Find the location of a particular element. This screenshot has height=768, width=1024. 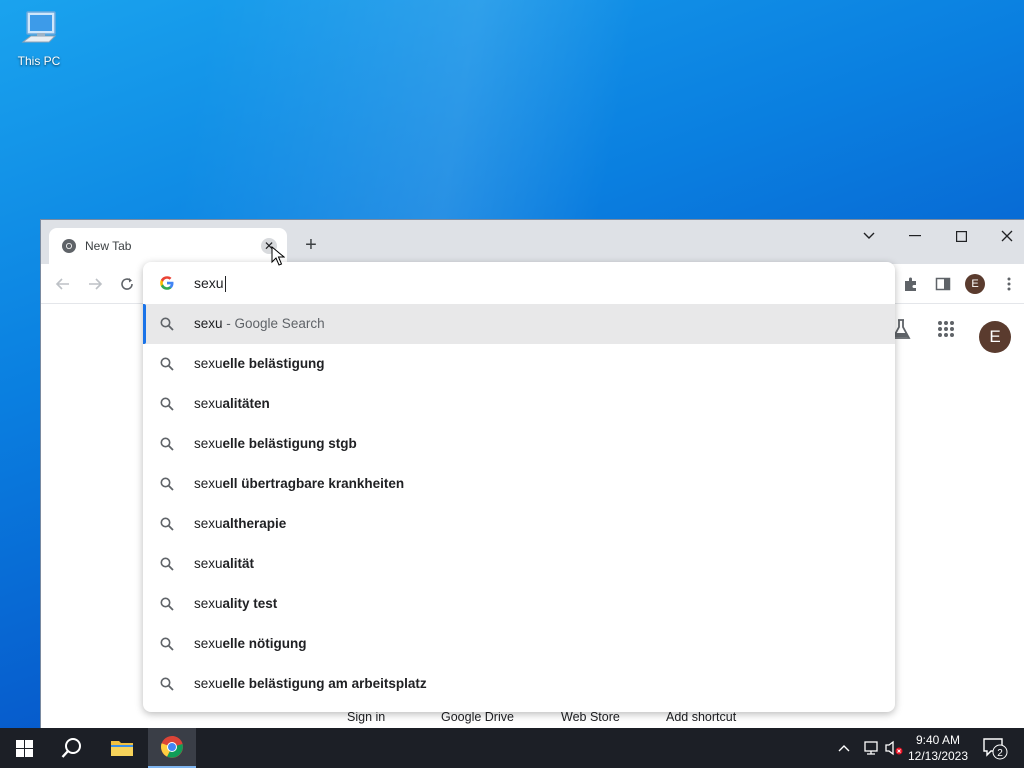

suggestion-completion: alitäten is located at coordinates (246, 403).